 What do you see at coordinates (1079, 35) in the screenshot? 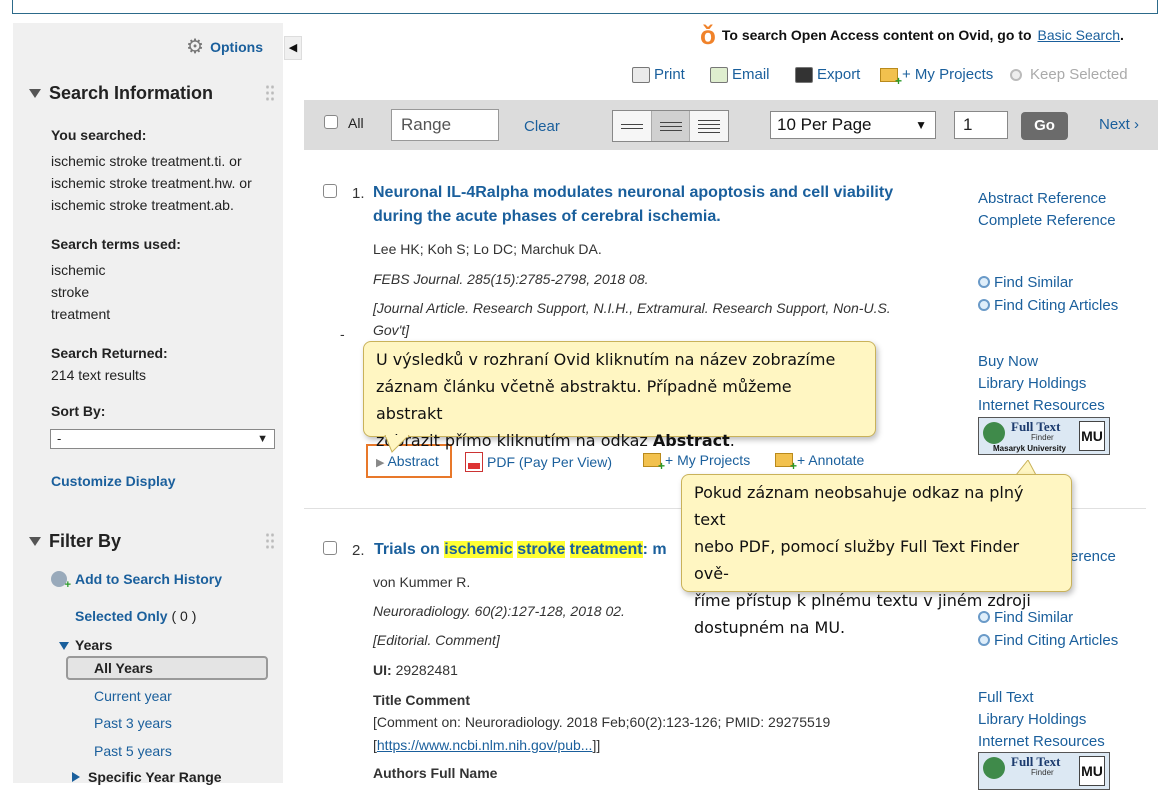
I see `basic-search-link: Basic Search` at bounding box center [1079, 35].